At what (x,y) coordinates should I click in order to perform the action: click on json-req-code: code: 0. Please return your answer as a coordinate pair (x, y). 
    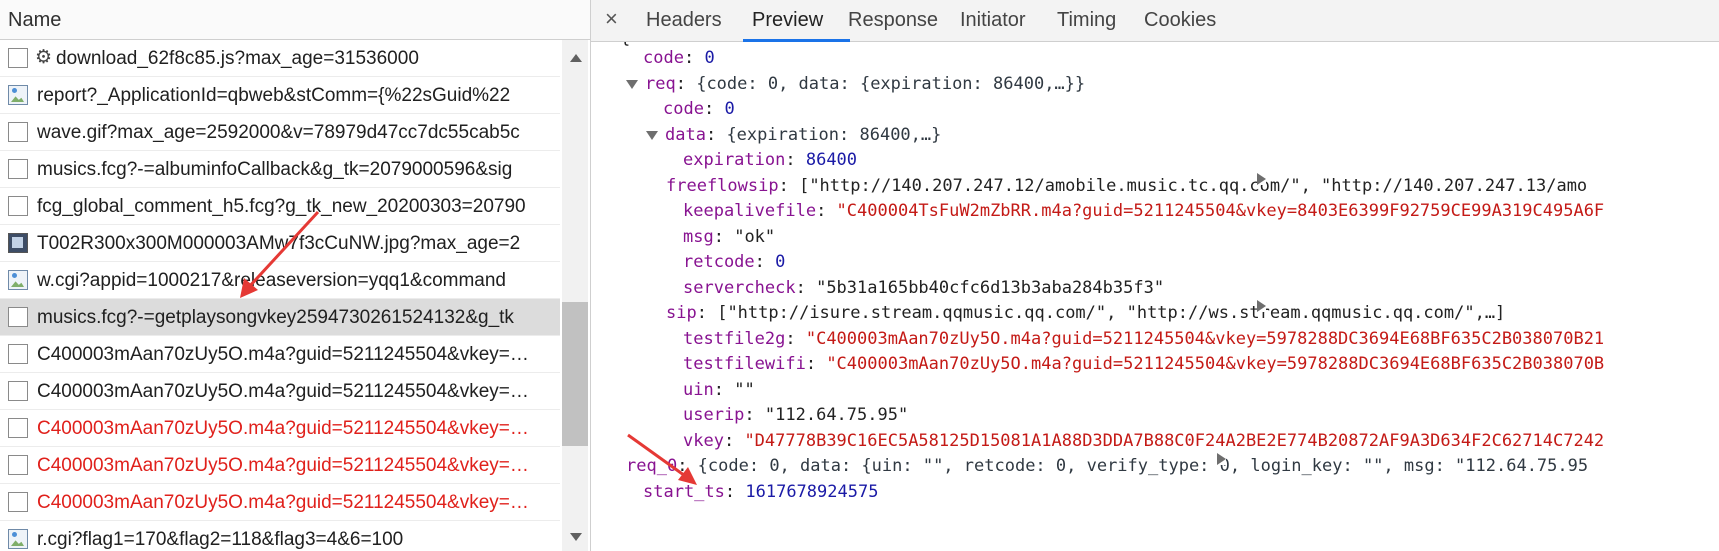
    Looking at the image, I should click on (699, 109).